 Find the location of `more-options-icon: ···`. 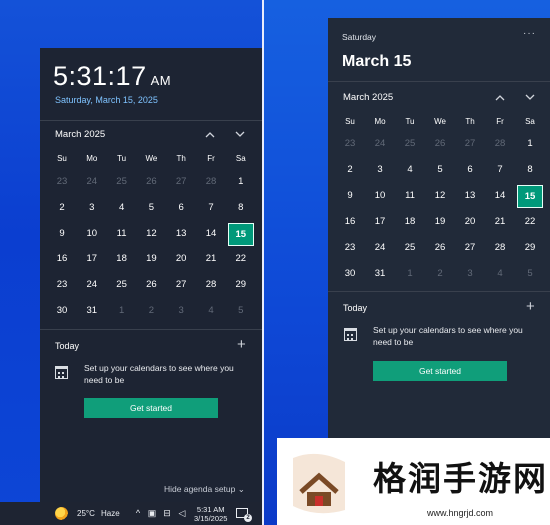

more-options-icon: ··· is located at coordinates (529, 33).